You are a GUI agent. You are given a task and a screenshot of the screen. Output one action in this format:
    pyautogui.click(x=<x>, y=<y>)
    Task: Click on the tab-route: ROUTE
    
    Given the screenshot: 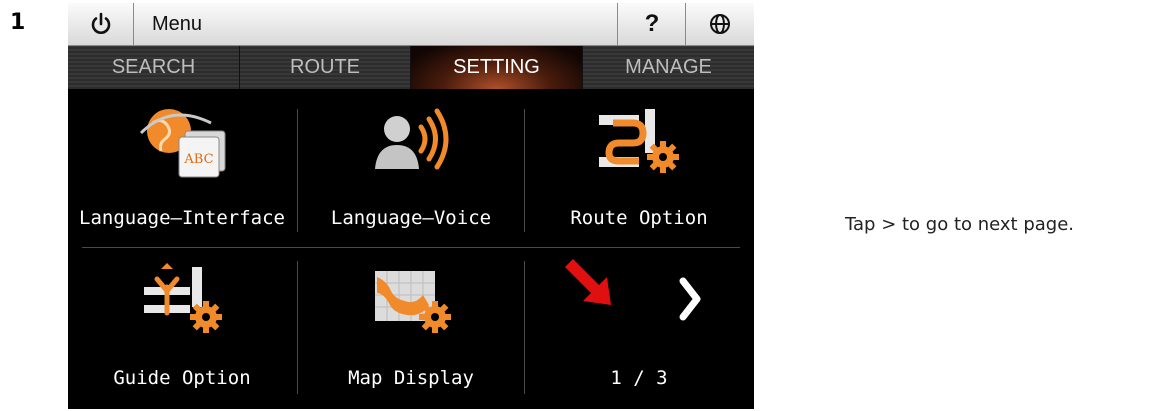 What is the action you would take?
    pyautogui.click(x=325, y=67)
    